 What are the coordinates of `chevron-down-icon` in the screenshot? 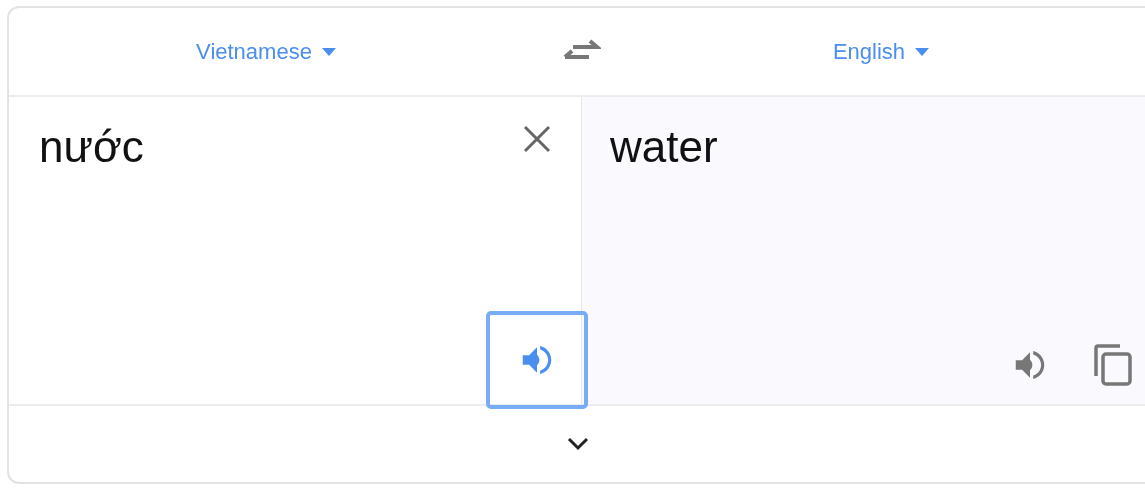 It's located at (578, 444).